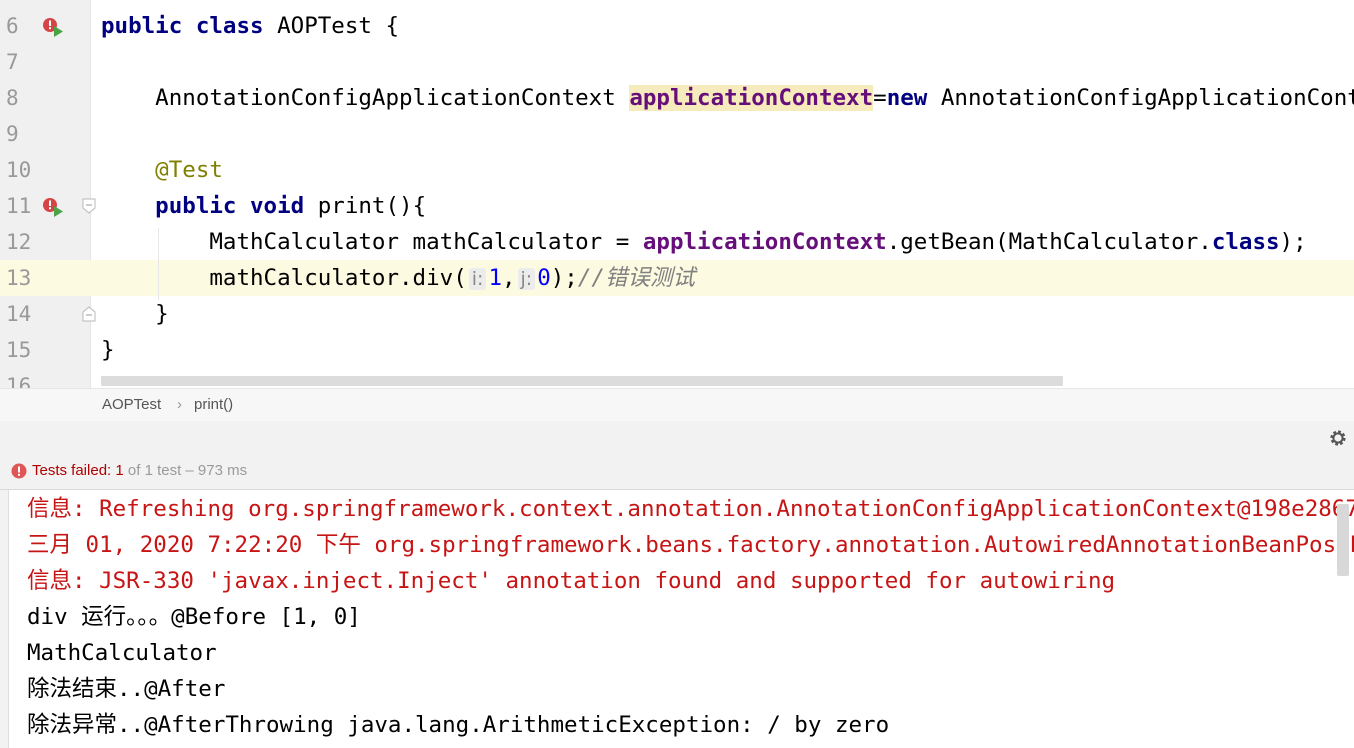 This screenshot has height=748, width=1354. Describe the element at coordinates (19, 314) in the screenshot. I see `line-number: 14` at that location.